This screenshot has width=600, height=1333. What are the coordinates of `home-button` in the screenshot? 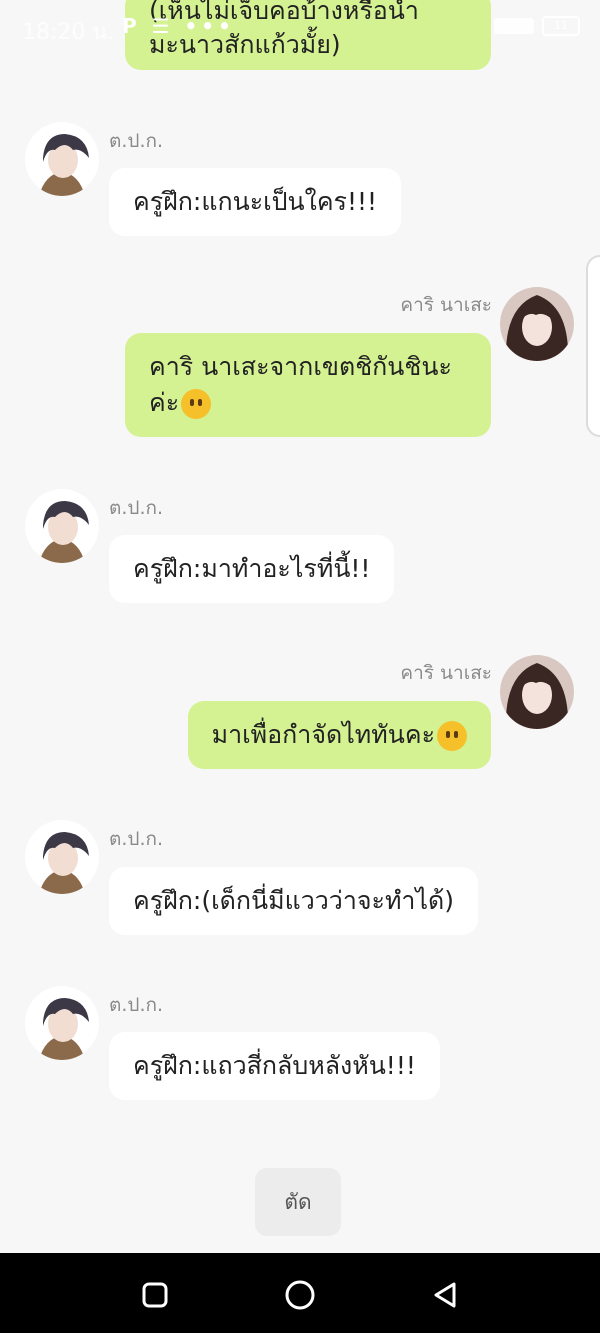 It's located at (300, 1295).